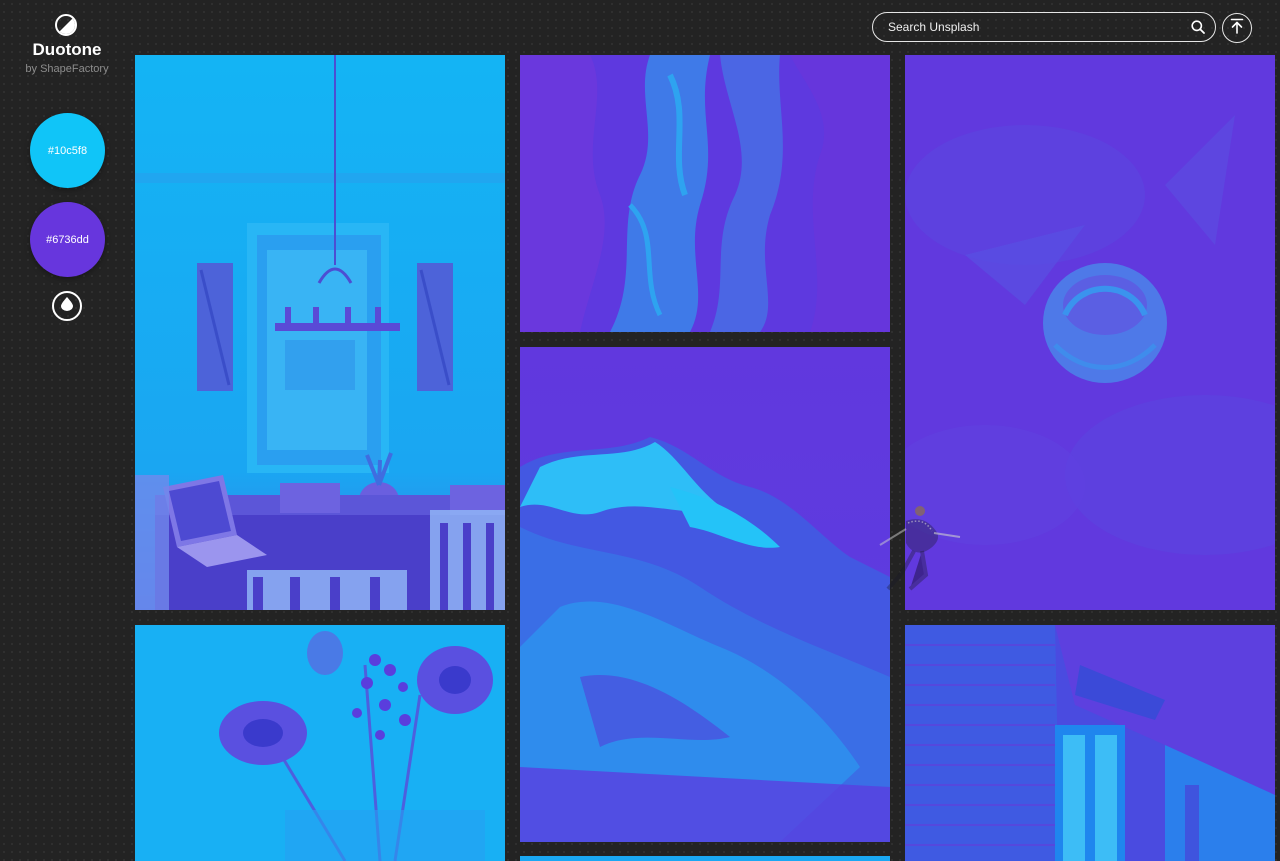 The height and width of the screenshot is (861, 1280). I want to click on dark-color-label: #6736dd, so click(67, 239).